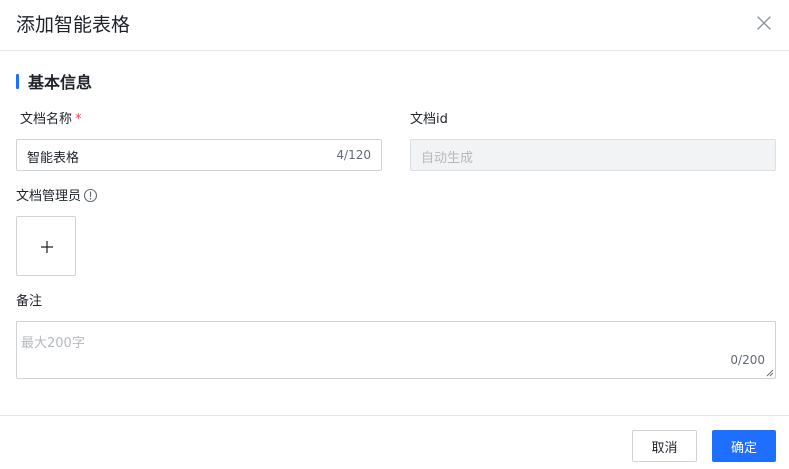  I want to click on doc-admin-label: 文档管理员, so click(49, 196).